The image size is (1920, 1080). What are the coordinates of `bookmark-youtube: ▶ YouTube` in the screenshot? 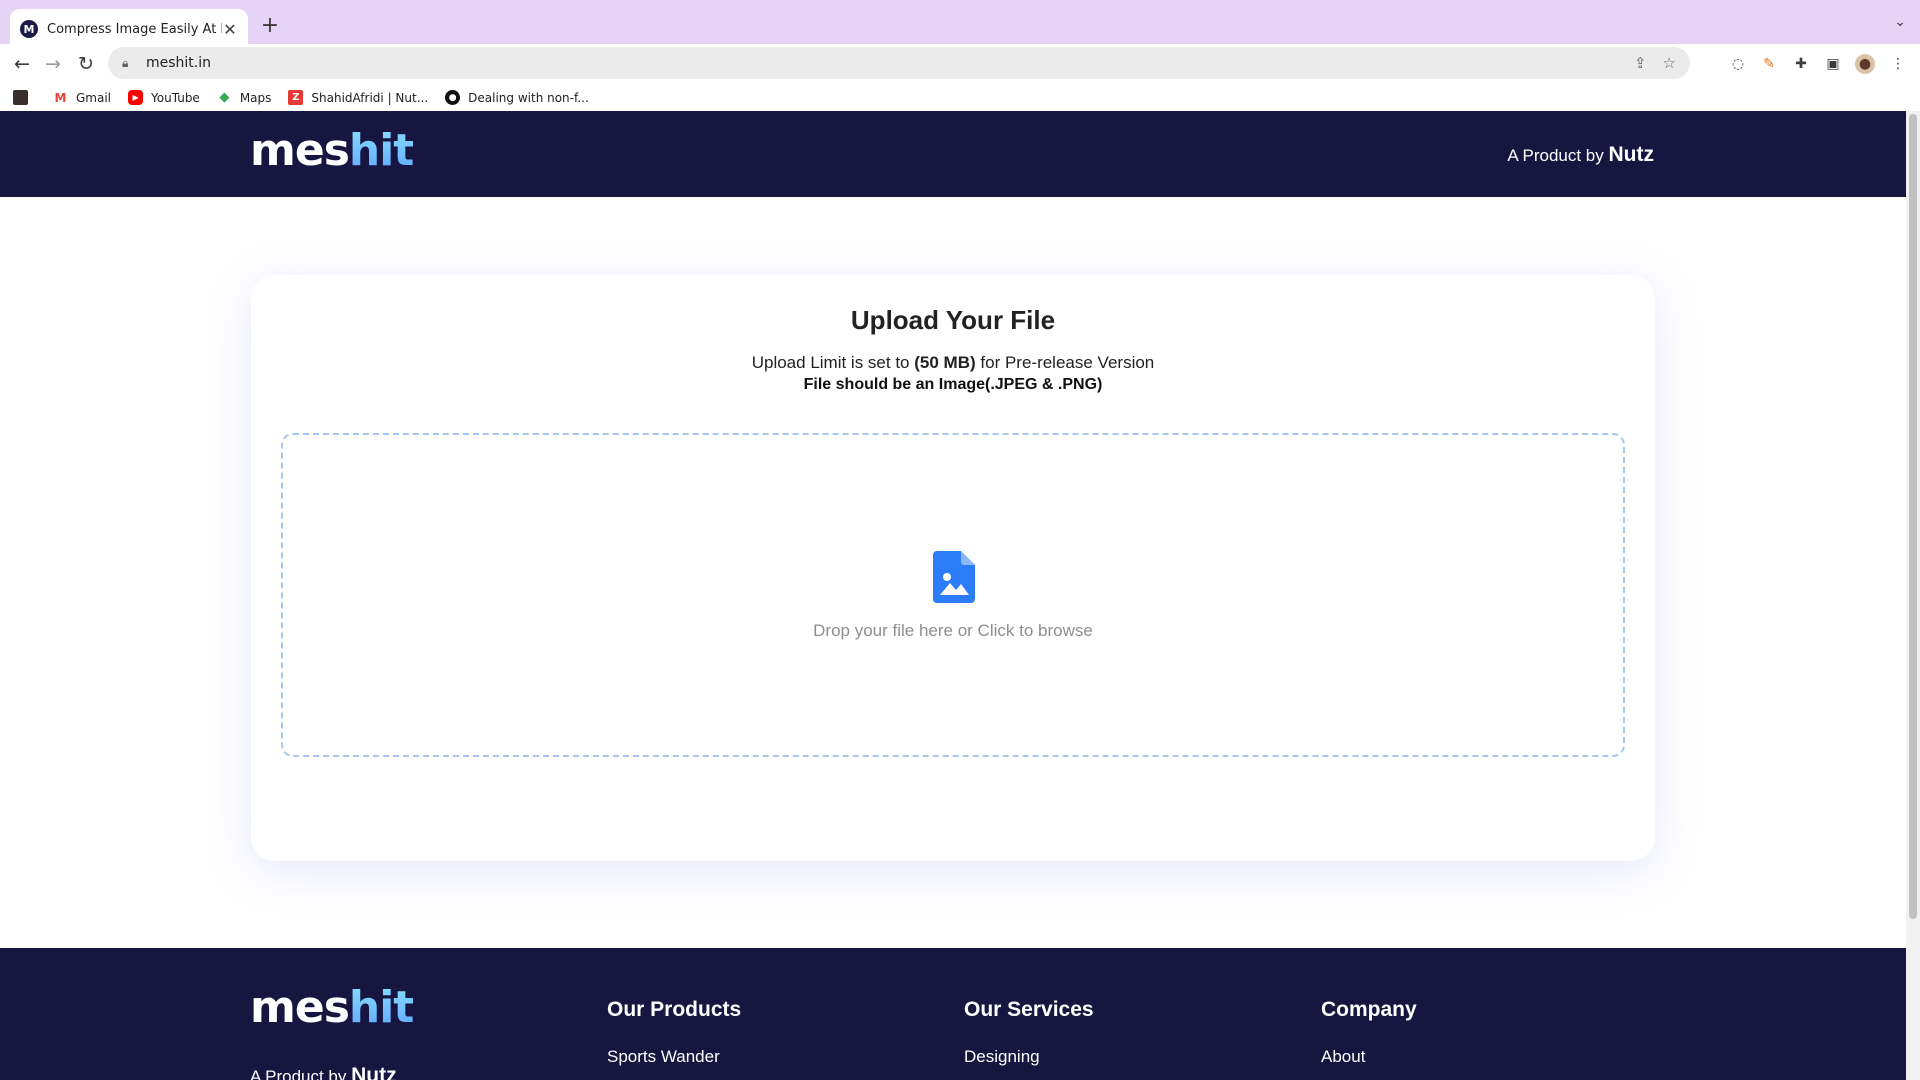 It's located at (164, 97).